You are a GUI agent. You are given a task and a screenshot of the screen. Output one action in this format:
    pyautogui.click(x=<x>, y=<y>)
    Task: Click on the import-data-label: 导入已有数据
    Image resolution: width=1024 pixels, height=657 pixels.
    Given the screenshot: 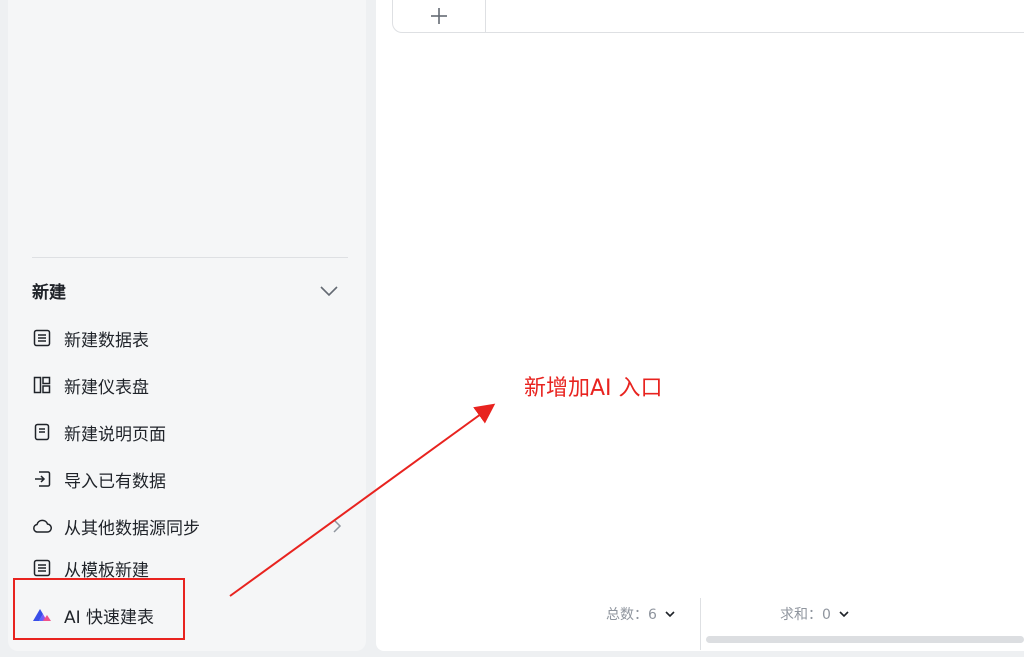 What is the action you would take?
    pyautogui.click(x=115, y=481)
    